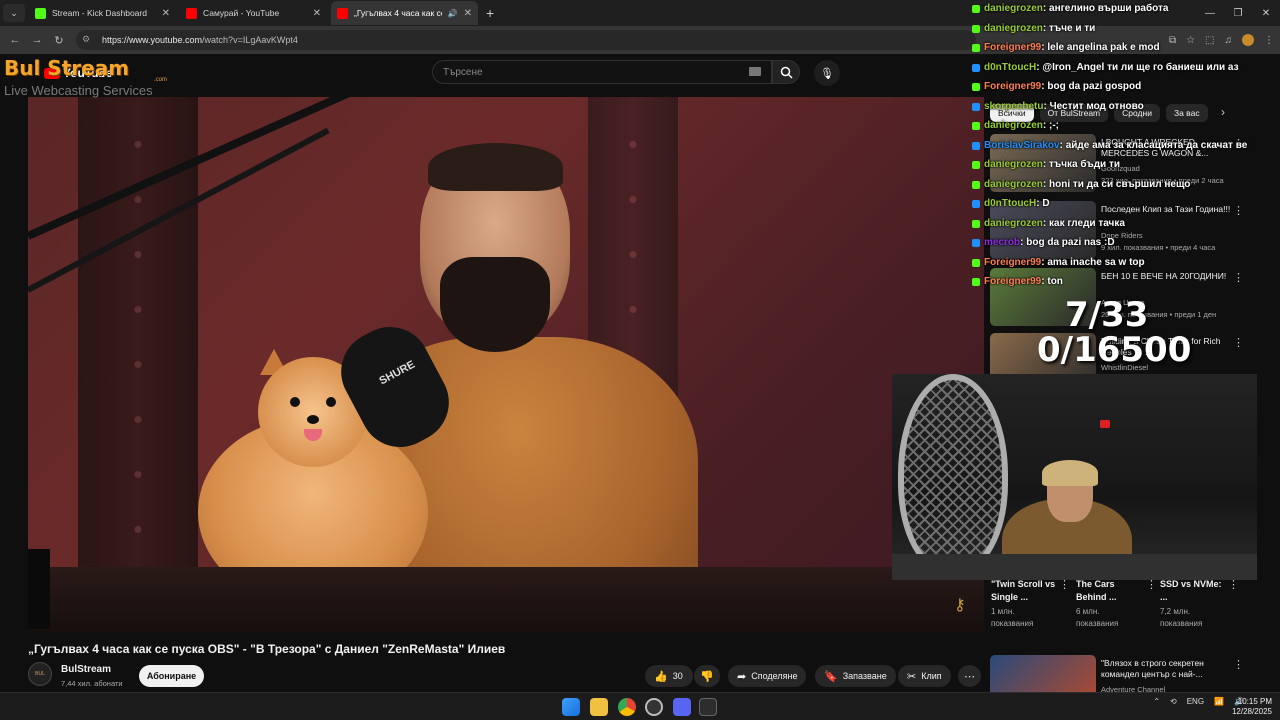  What do you see at coordinates (14, 13) in the screenshot?
I see `tab-search-button: ⌄` at bounding box center [14, 13].